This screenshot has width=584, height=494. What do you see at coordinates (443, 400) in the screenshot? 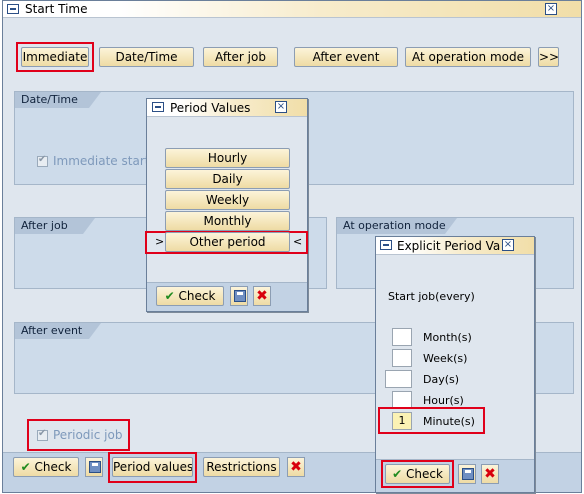
I see `hours-label: Hour(s)` at bounding box center [443, 400].